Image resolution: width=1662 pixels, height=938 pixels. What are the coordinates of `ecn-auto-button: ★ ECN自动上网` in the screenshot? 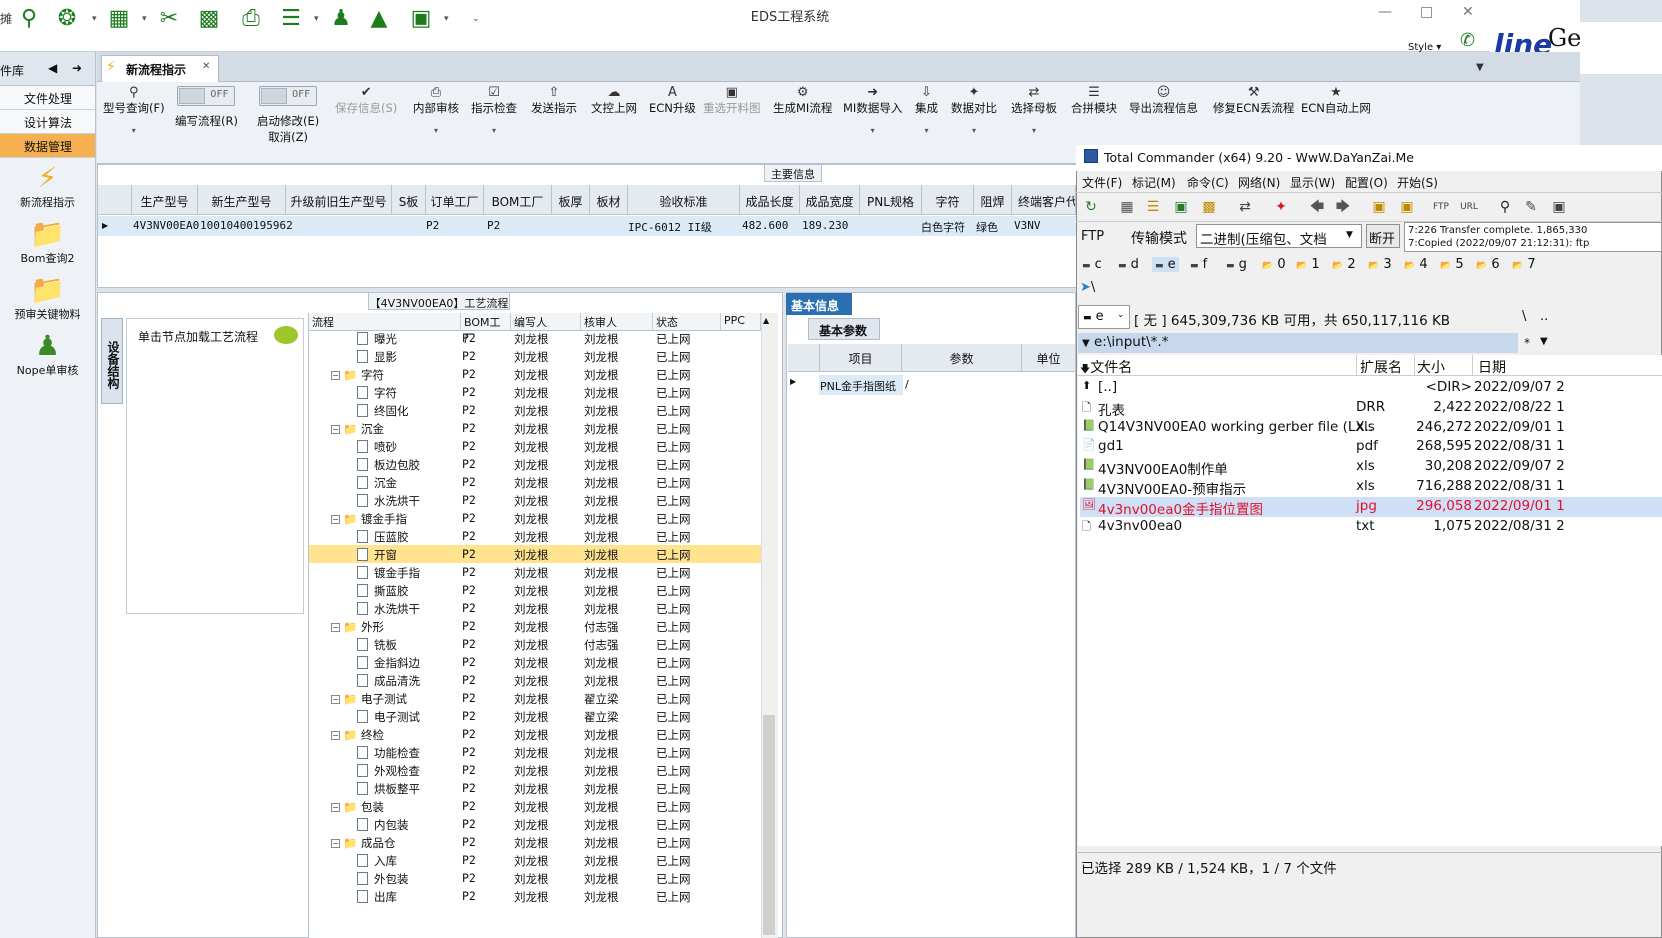 It's located at (1336, 101).